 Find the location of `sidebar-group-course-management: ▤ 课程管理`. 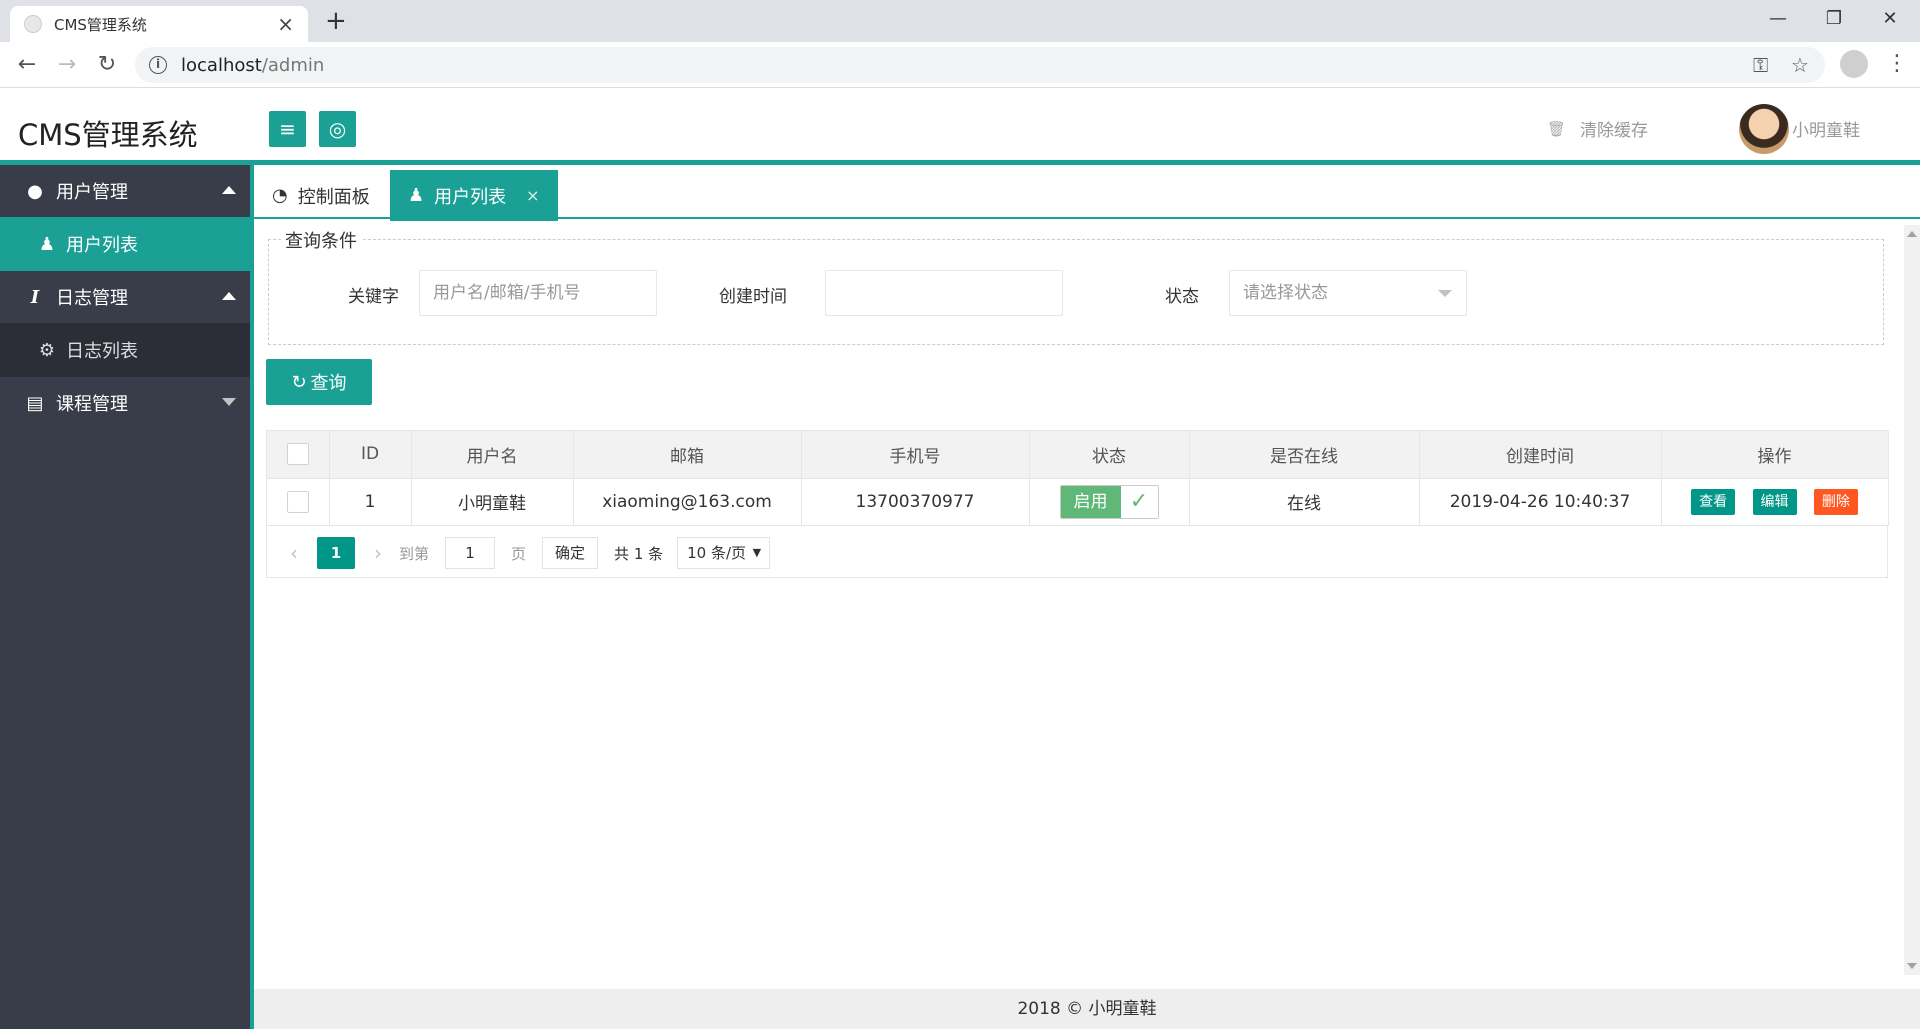

sidebar-group-course-management: ▤ 课程管理 is located at coordinates (125, 403).